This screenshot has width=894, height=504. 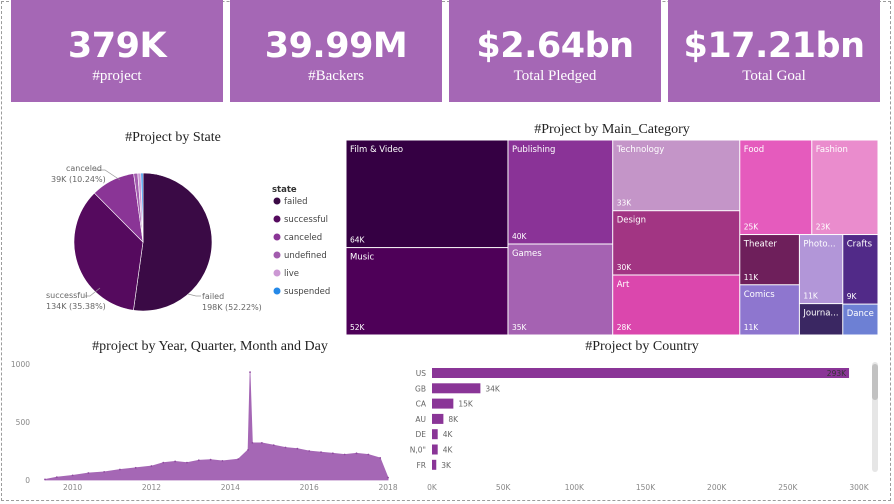 I want to click on treemap-tile-photo: Photo... 11K, so click(x=821, y=269).